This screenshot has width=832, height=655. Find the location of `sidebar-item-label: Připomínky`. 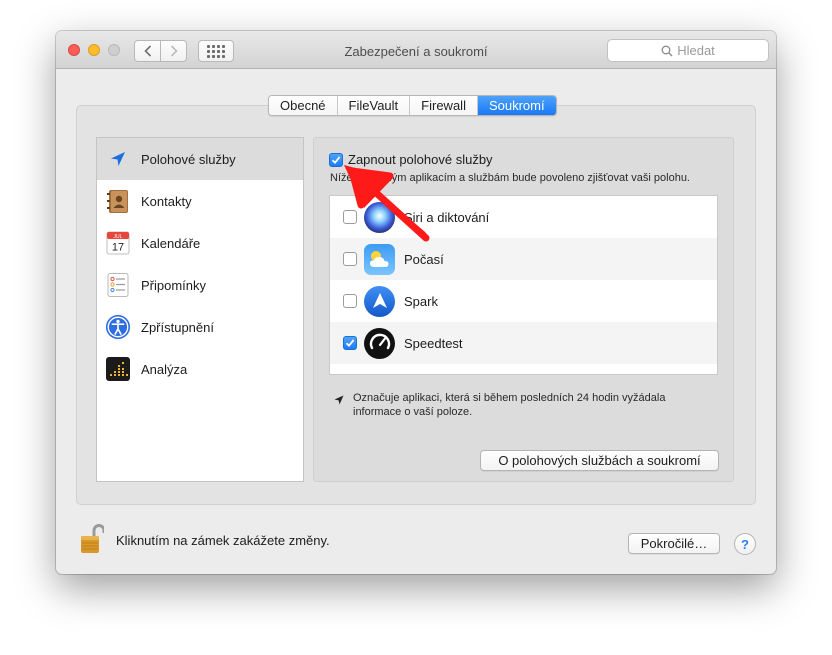

sidebar-item-label: Připomínky is located at coordinates (174, 285).